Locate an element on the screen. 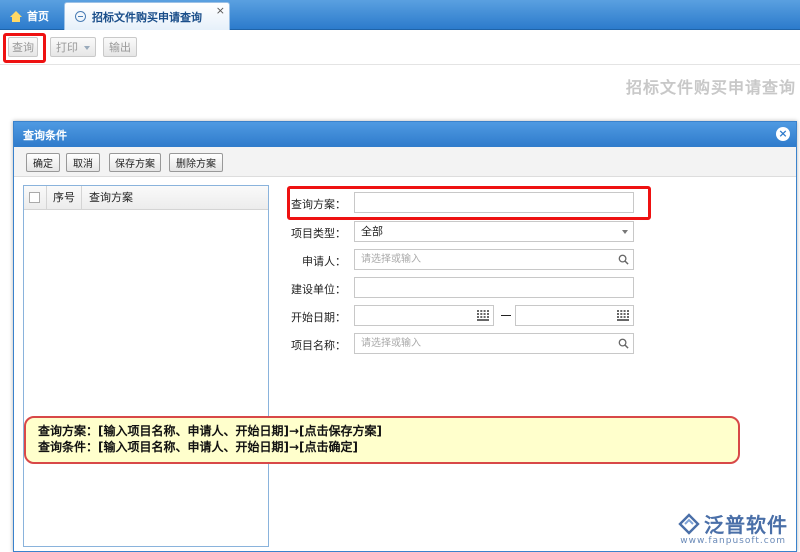 The height and width of the screenshot is (552, 800). tab-bar: 首页 招标文件购买申请查询 × is located at coordinates (400, 15).